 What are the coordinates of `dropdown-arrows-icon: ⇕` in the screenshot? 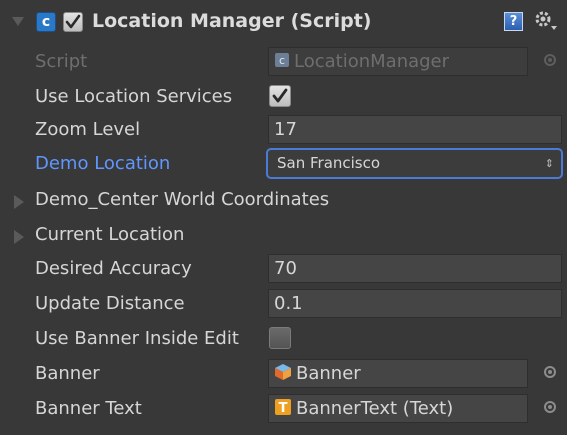 It's located at (549, 163).